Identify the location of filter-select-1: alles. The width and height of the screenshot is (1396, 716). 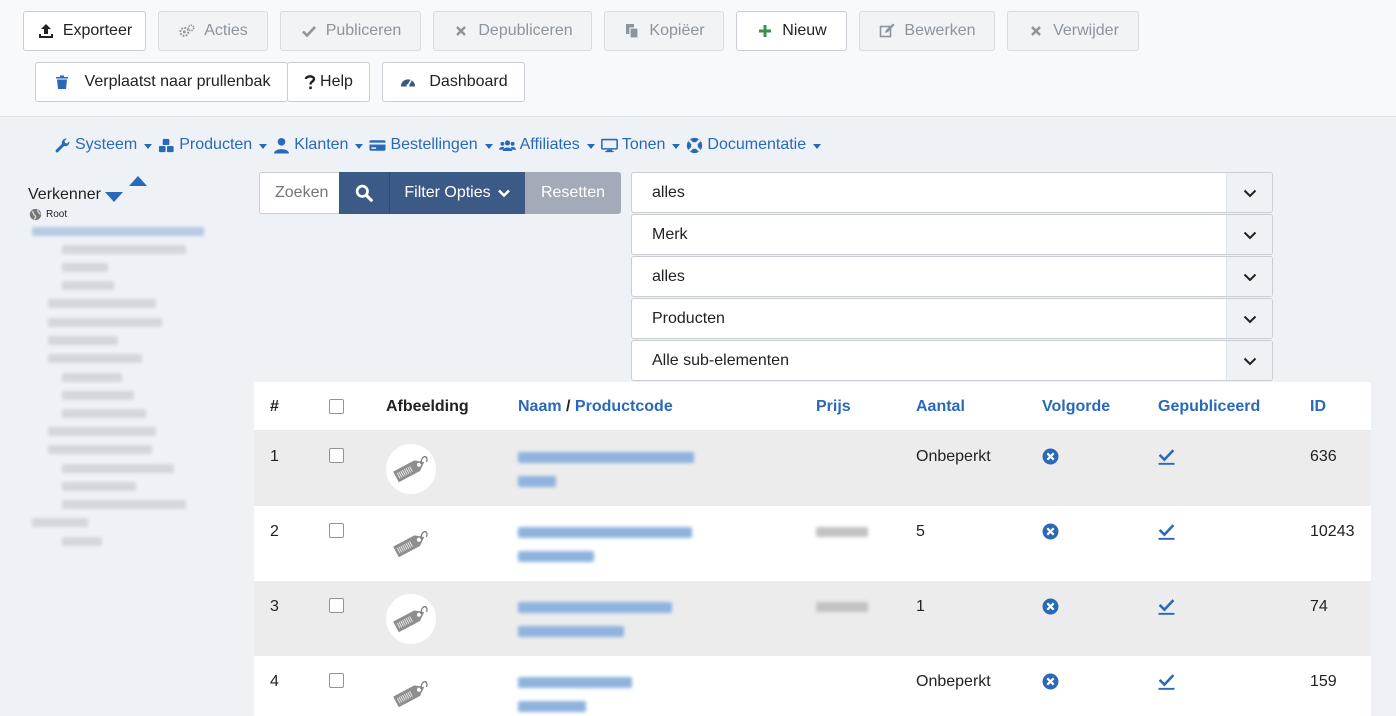
(952, 192).